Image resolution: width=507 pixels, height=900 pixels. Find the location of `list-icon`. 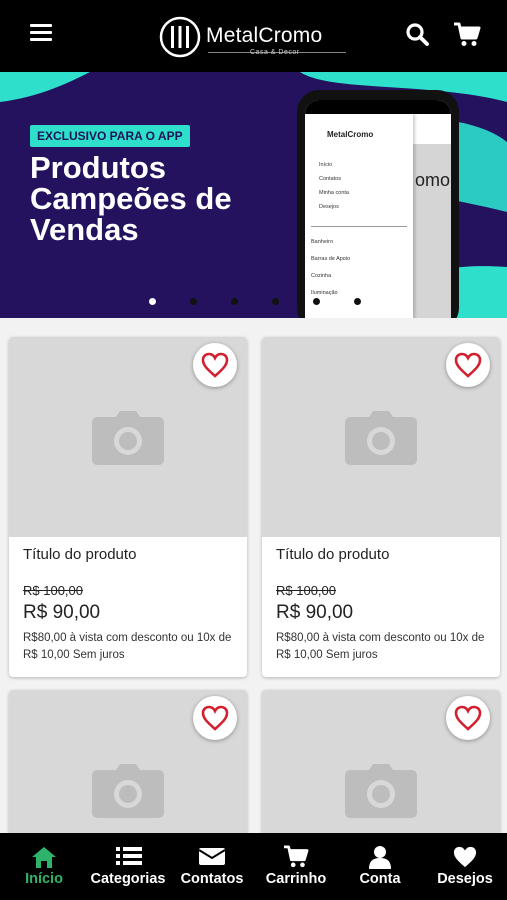

list-icon is located at coordinates (129, 856).